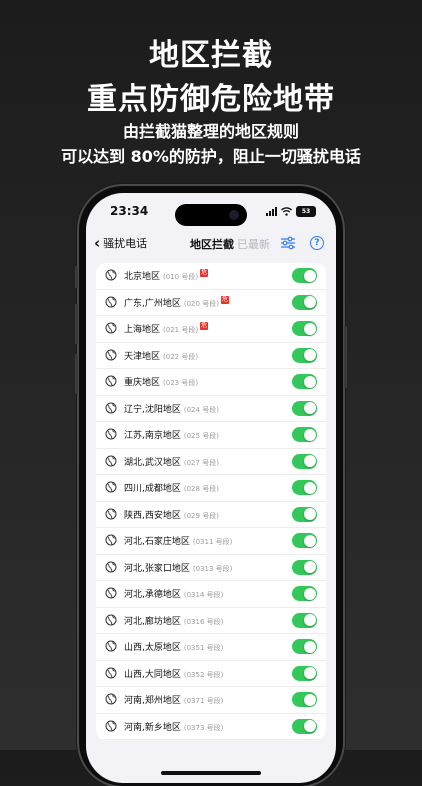  Describe the element at coordinates (211, 356) in the screenshot. I see `region-row: 天津地区 (022 号段)` at that location.